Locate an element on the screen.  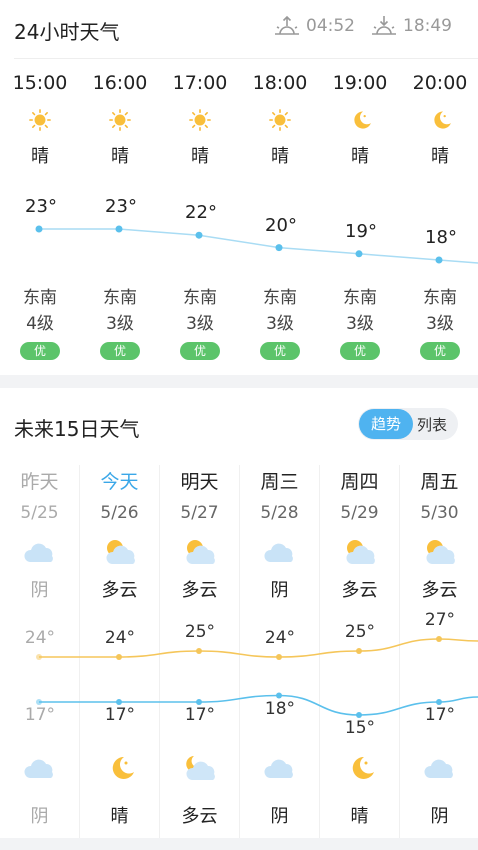
sunset-icon is located at coordinates (384, 25).